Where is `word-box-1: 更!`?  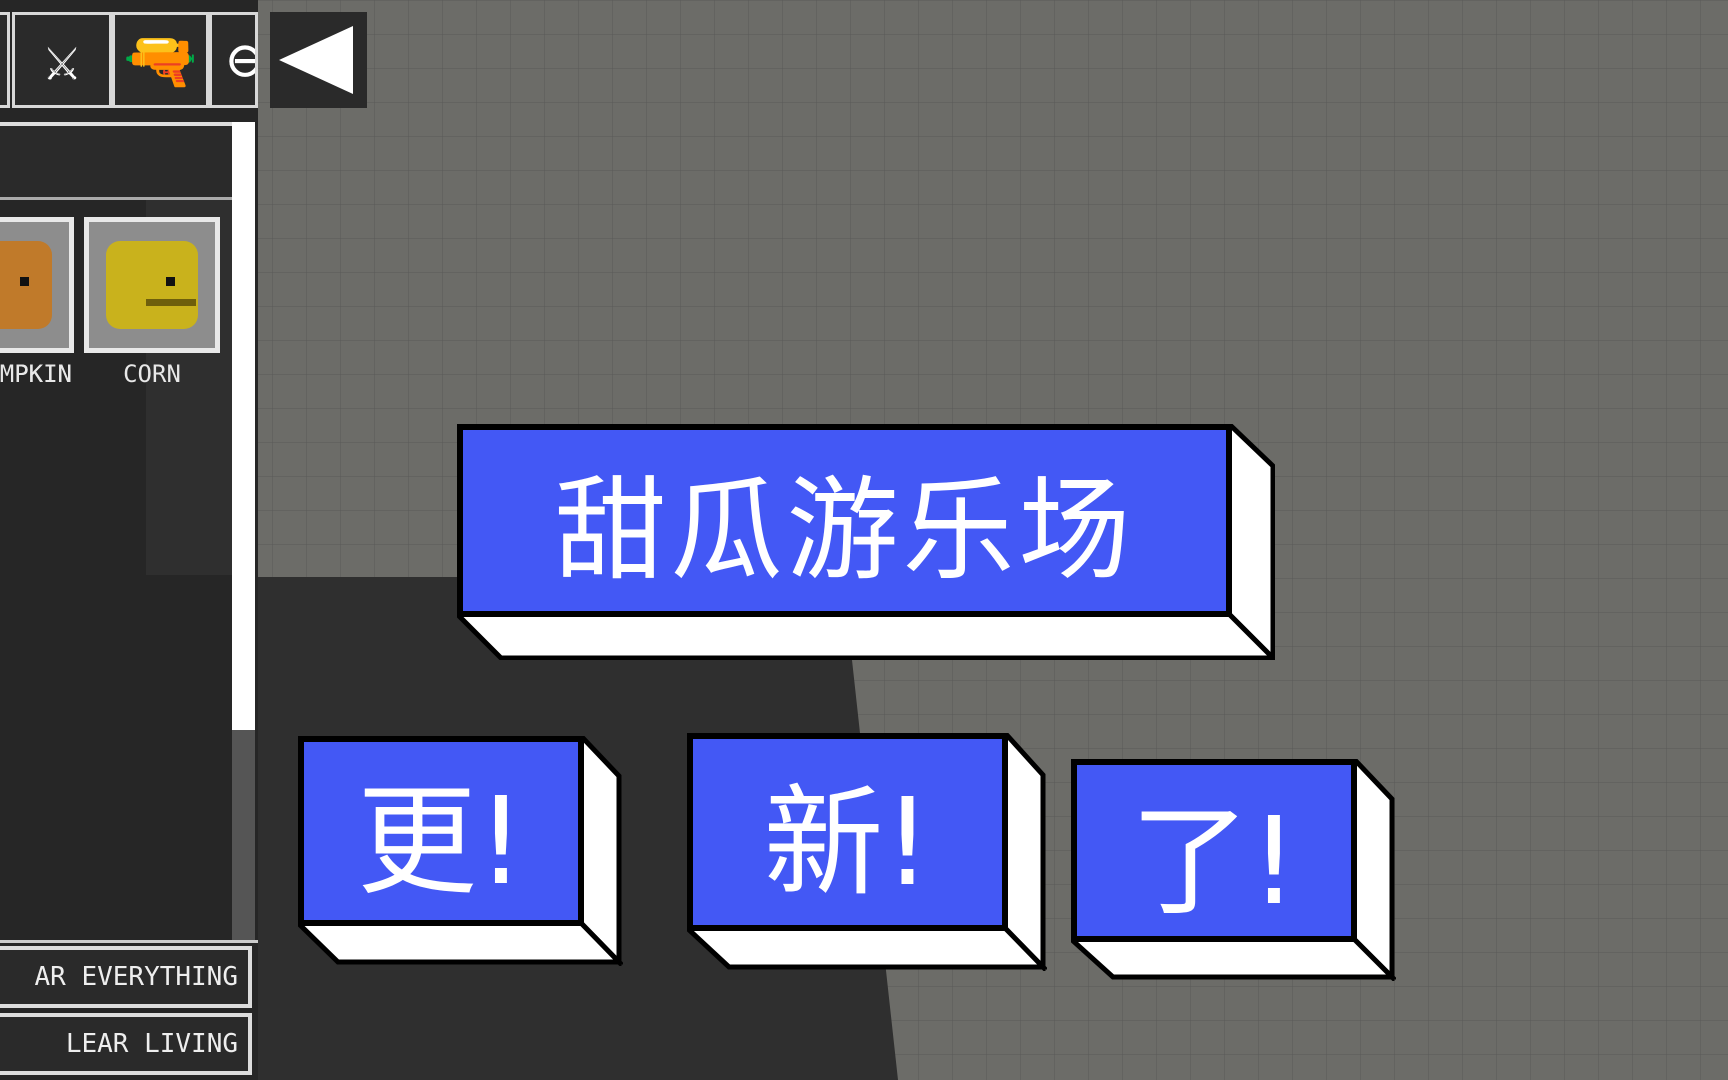
word-box-1: 更! is located at coordinates (460, 851).